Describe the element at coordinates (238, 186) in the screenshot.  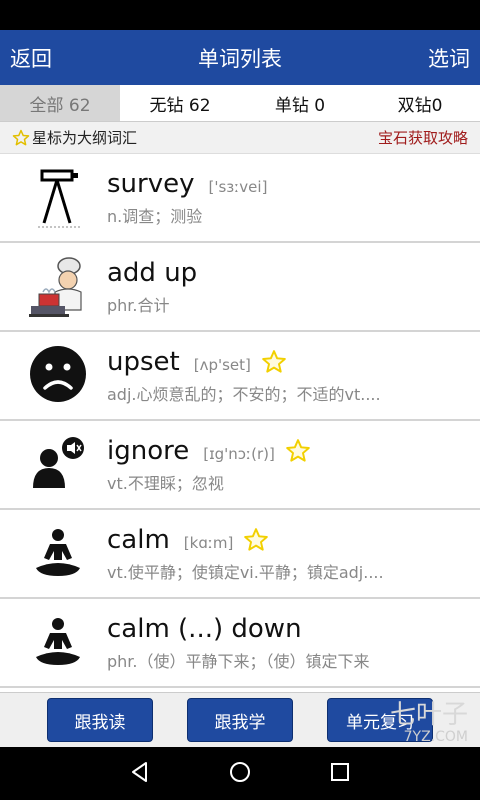
I see `word-phonetic: ['sɜːvei]` at that location.